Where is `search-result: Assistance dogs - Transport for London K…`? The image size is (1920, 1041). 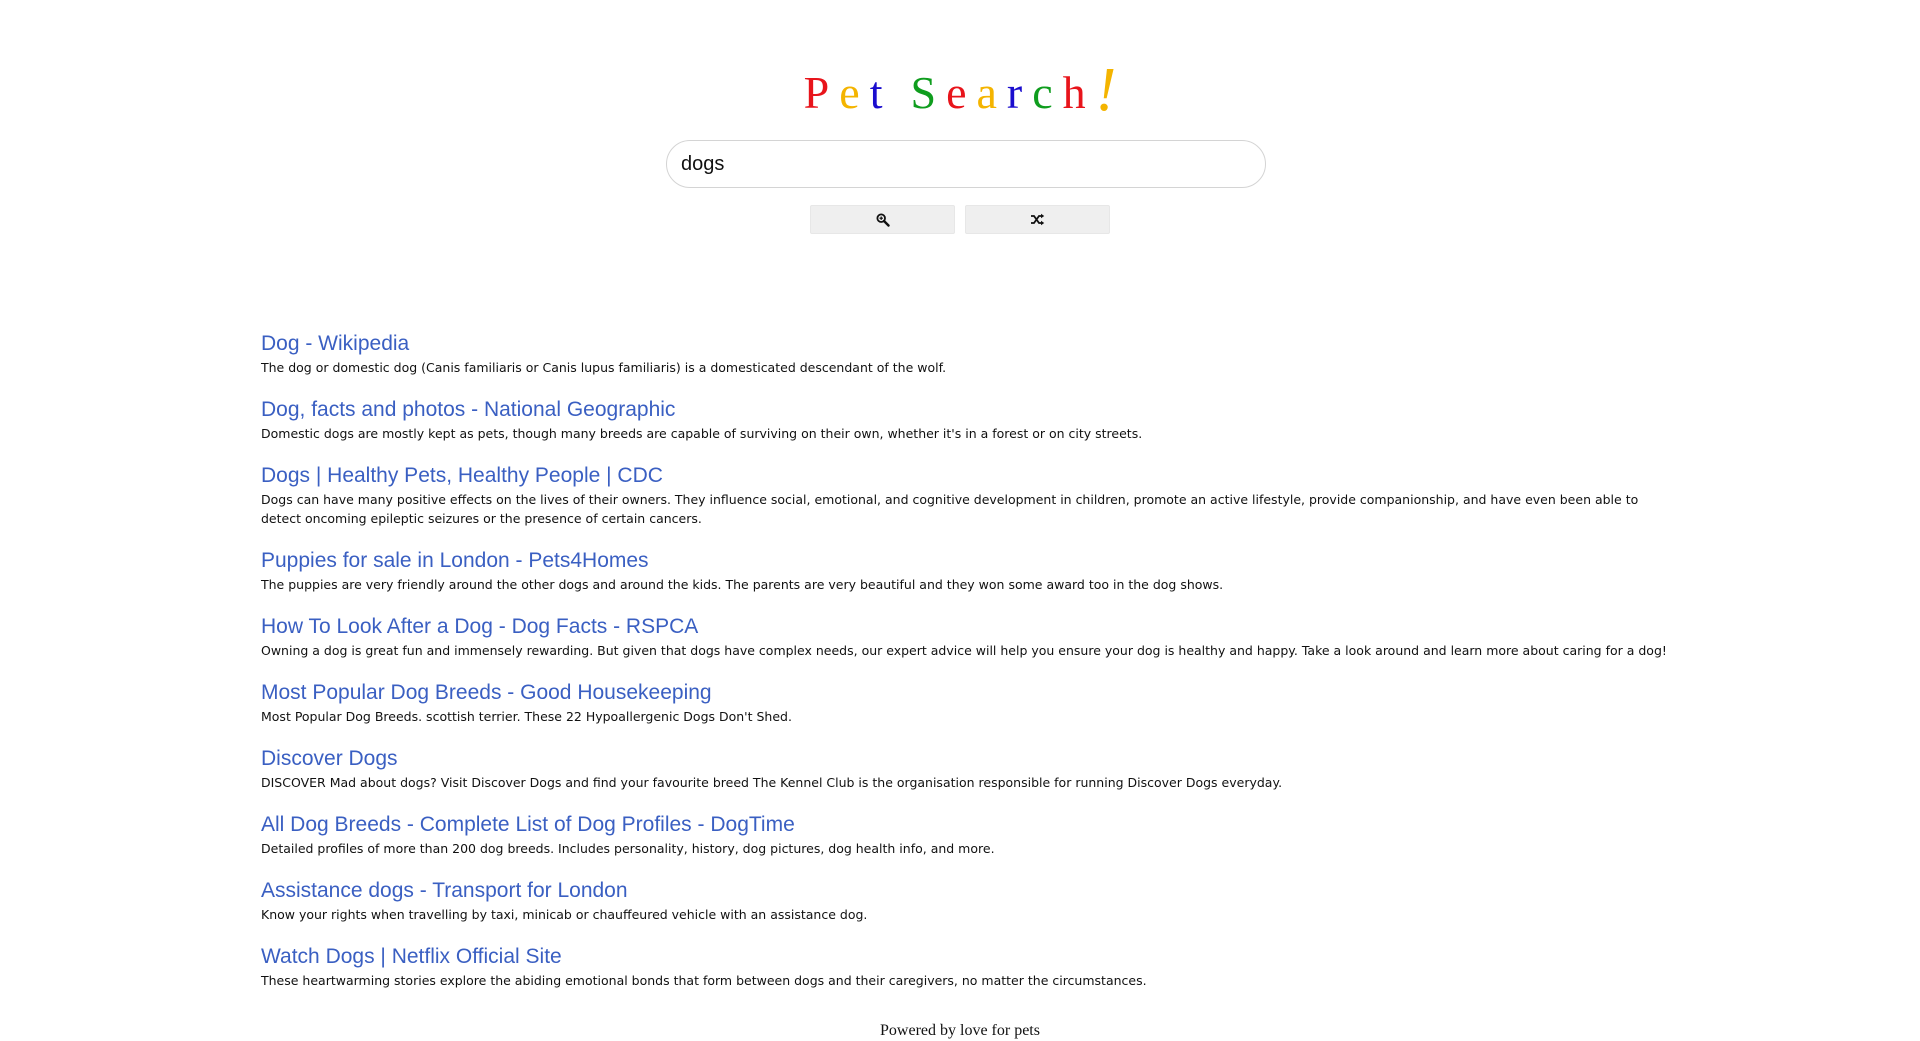
search-result: Assistance dogs - Transport for London K… is located at coordinates (971, 910).